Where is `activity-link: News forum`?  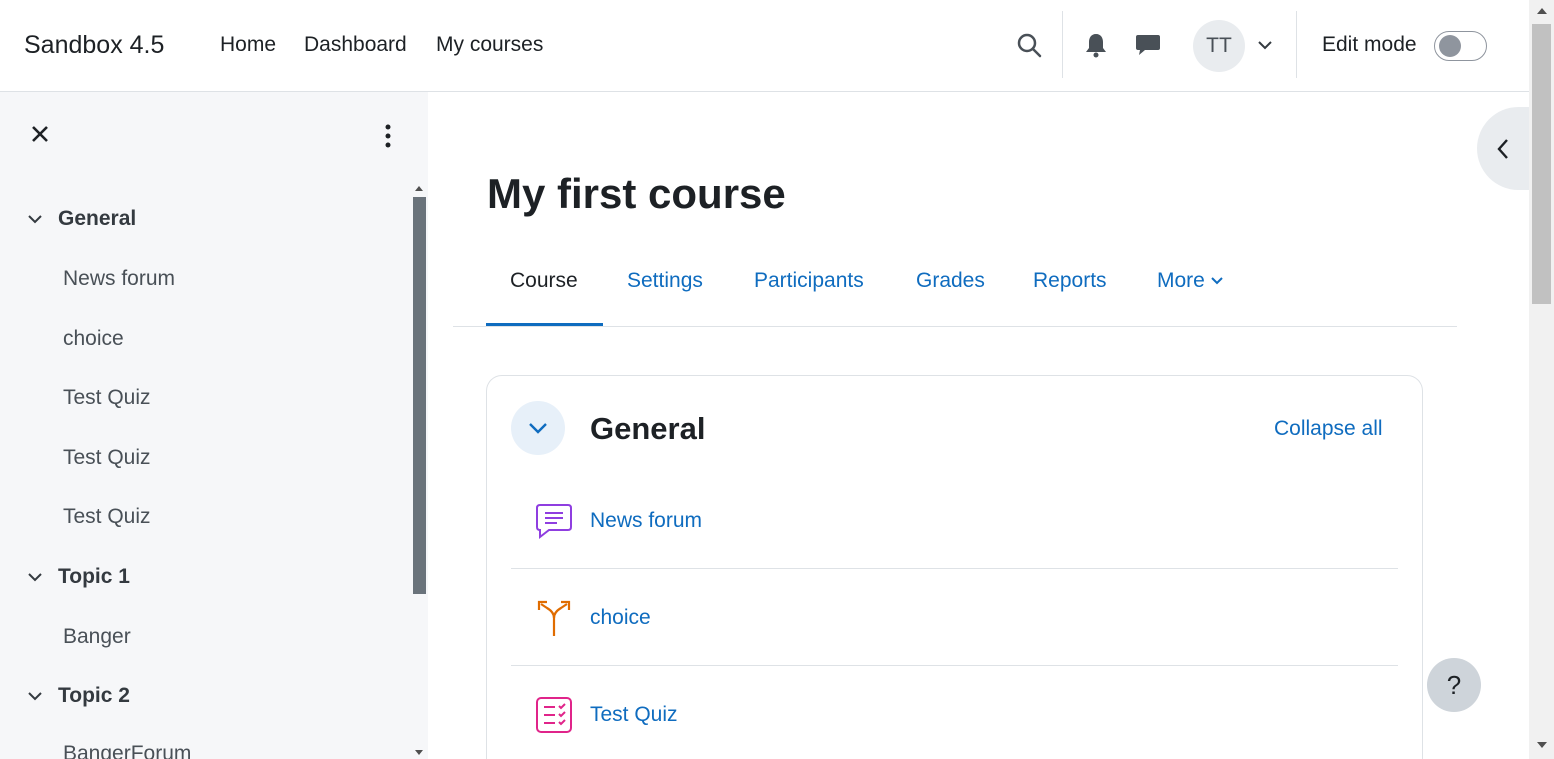 activity-link: News forum is located at coordinates (646, 521).